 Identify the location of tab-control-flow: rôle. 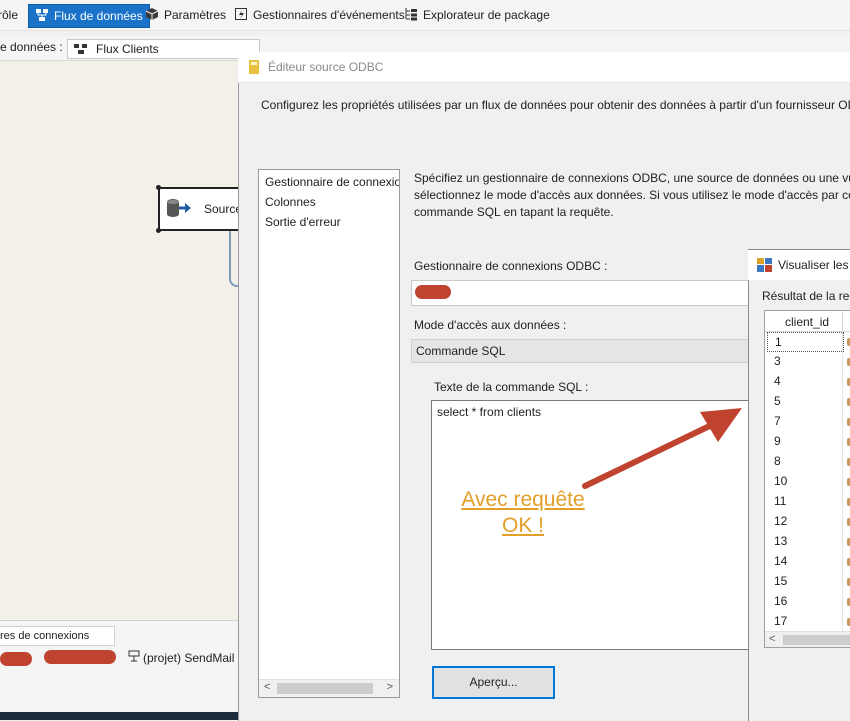
(12, 15).